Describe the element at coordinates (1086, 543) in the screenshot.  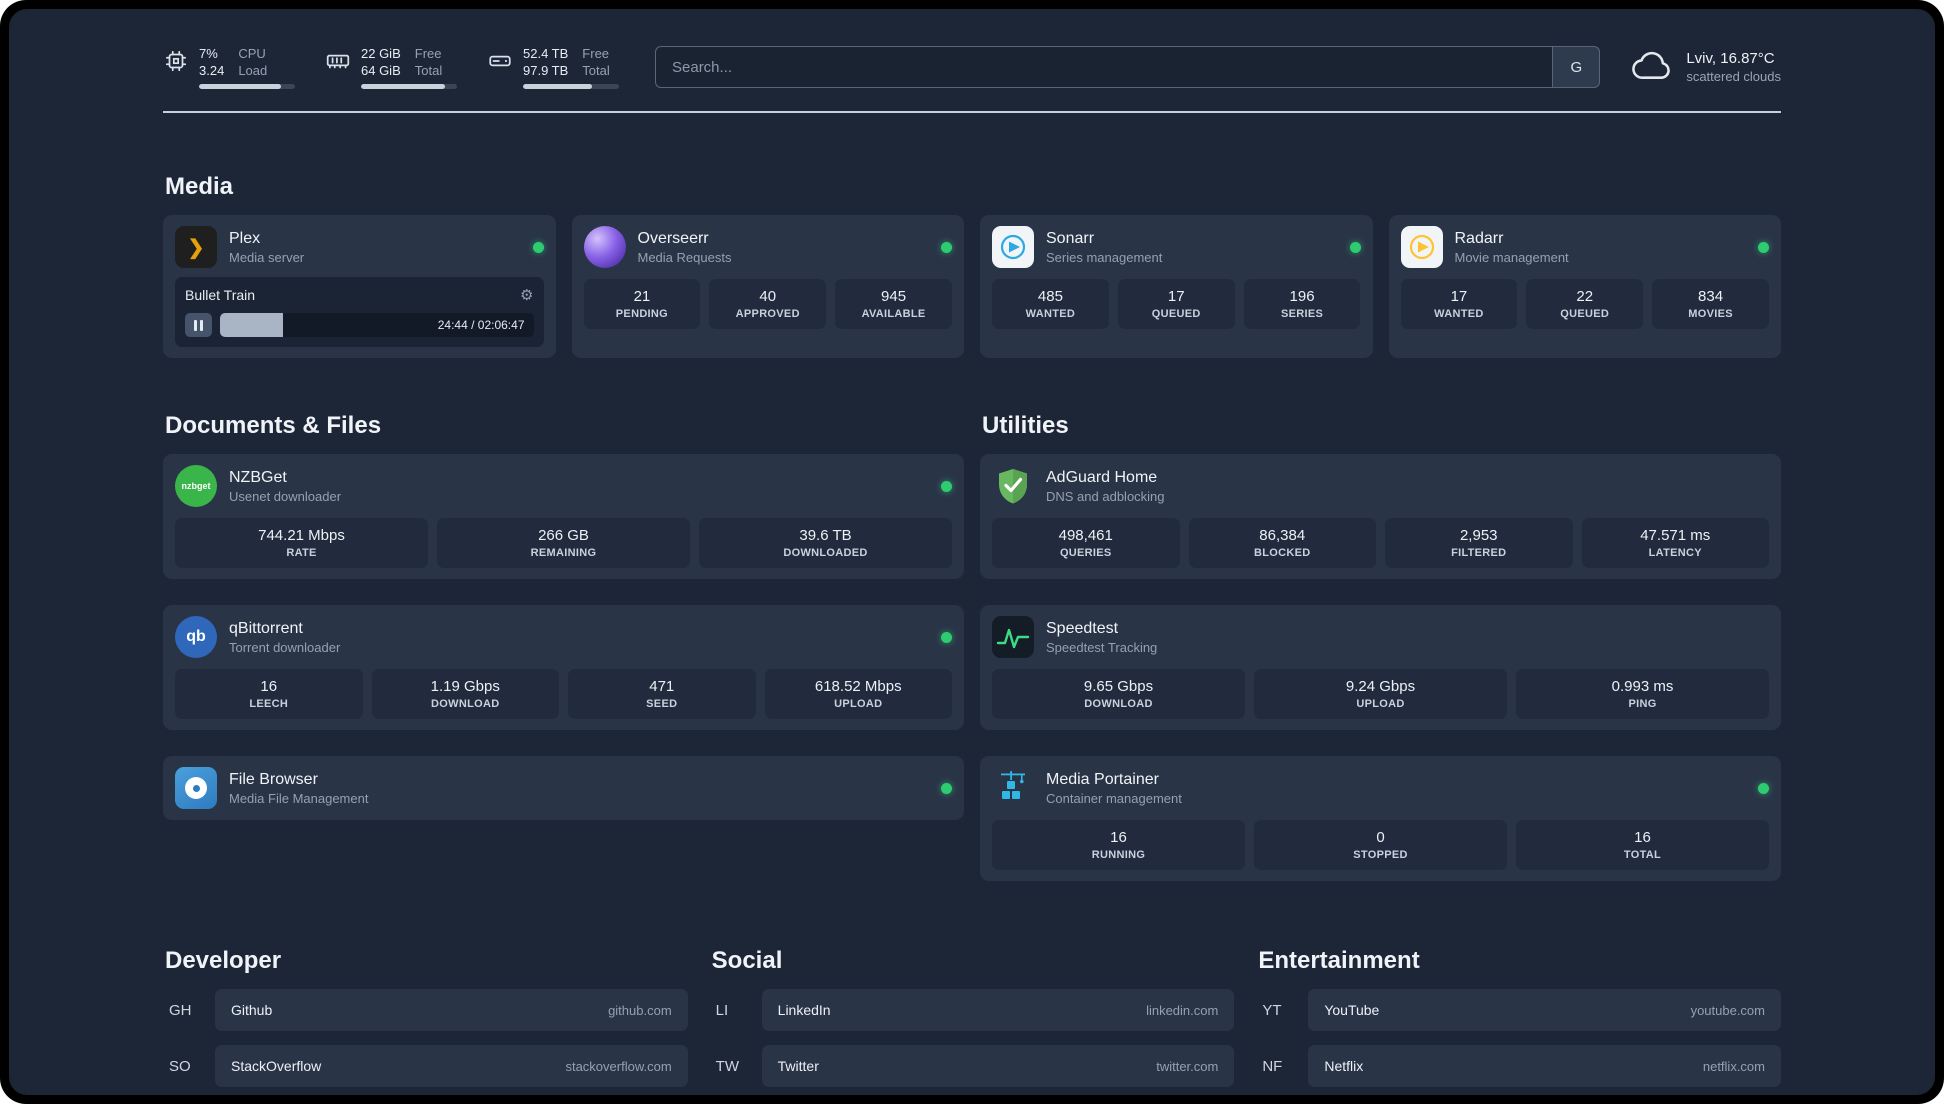
I see `stat-queries: 498,461 QUERIES` at that location.